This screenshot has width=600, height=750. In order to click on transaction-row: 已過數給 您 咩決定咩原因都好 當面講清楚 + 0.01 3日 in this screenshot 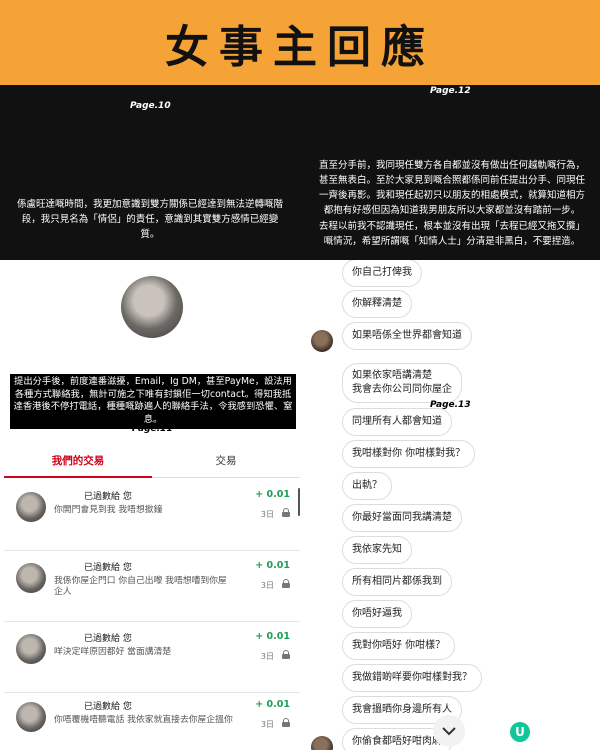, I will do `click(152, 657)`.